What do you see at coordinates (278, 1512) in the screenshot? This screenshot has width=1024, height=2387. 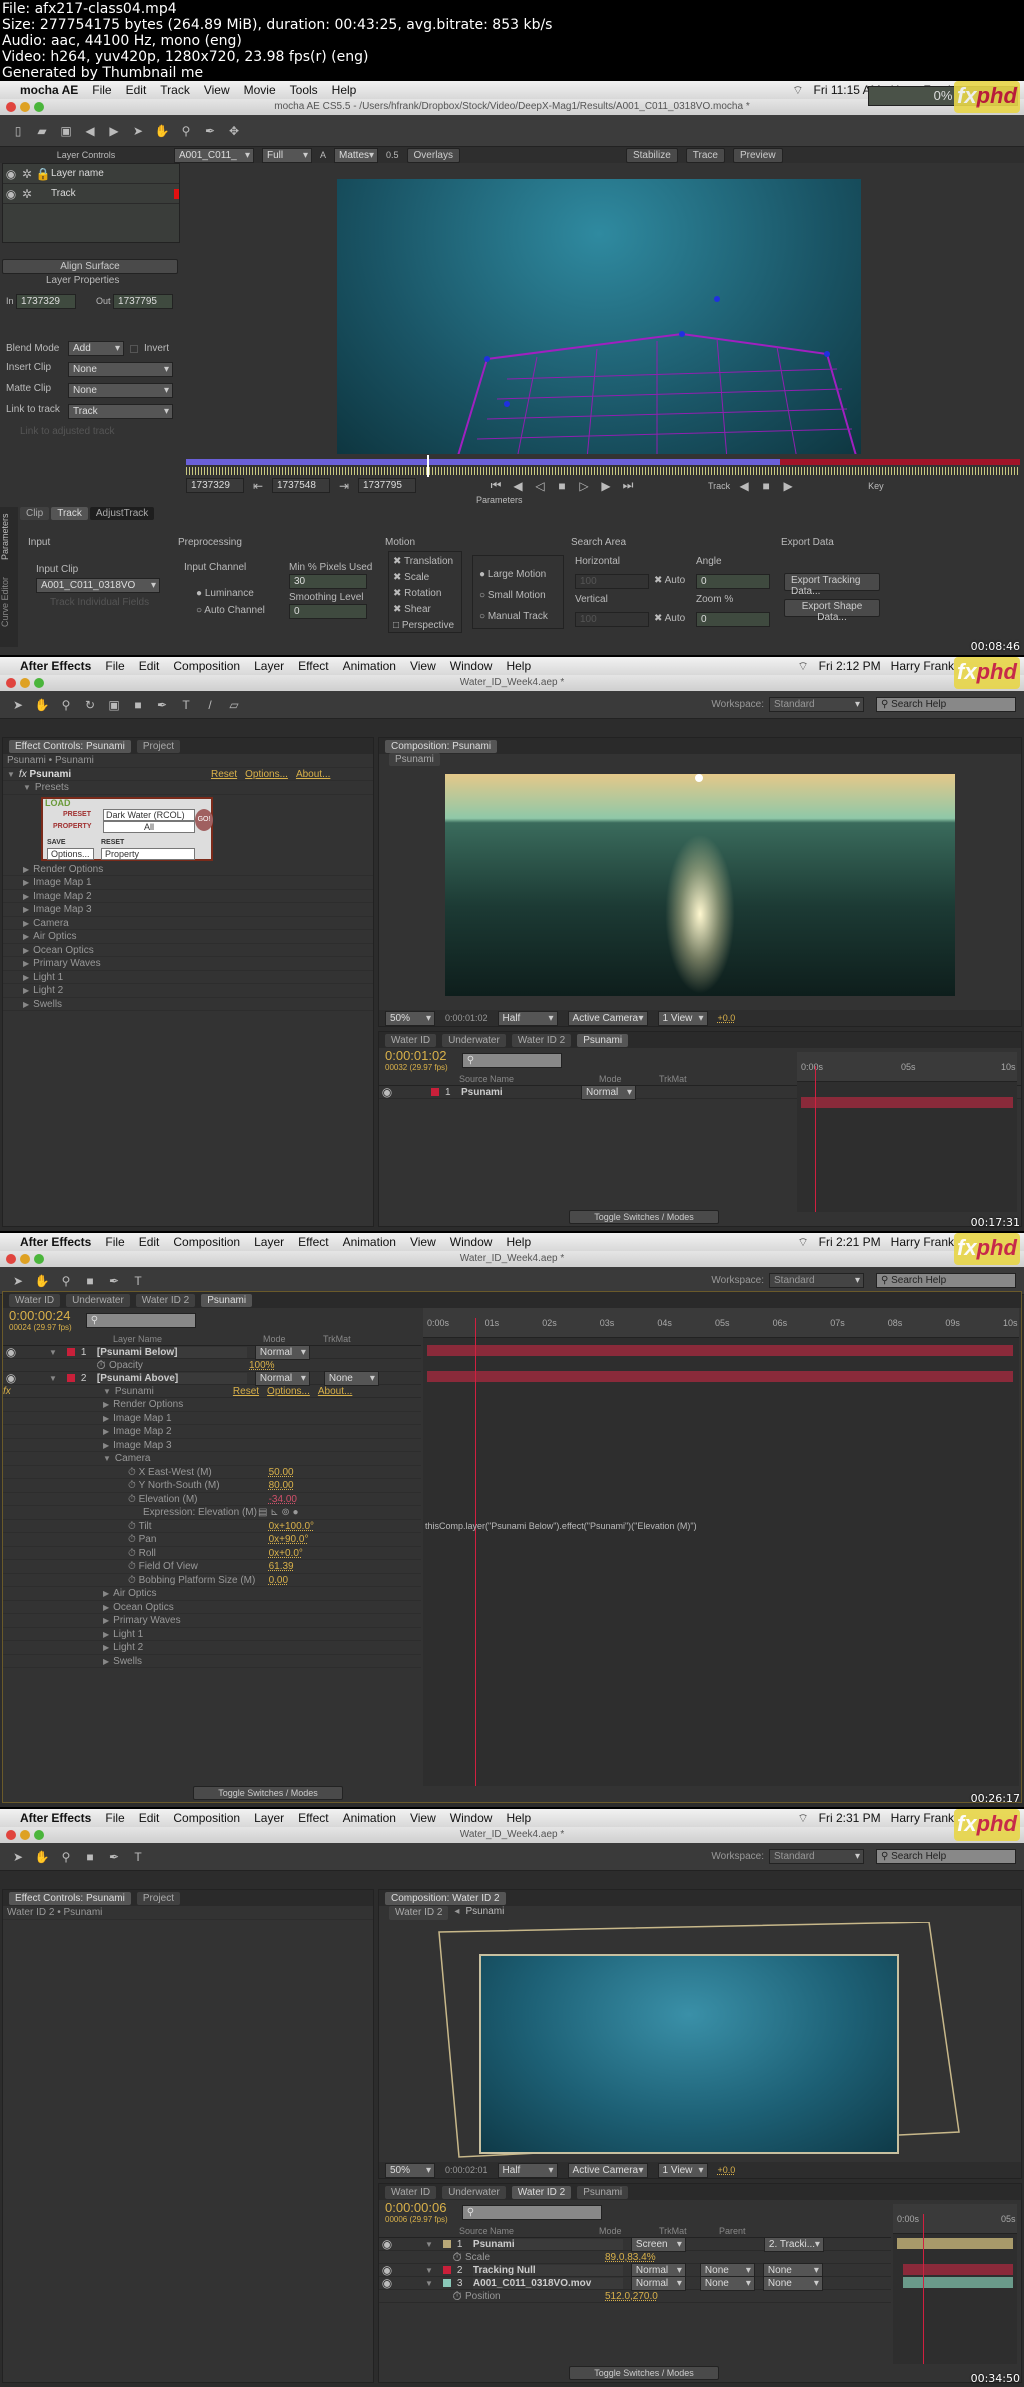 I see `expression-controls-icon: ▤ ⊾ ⊚ ●` at bounding box center [278, 1512].